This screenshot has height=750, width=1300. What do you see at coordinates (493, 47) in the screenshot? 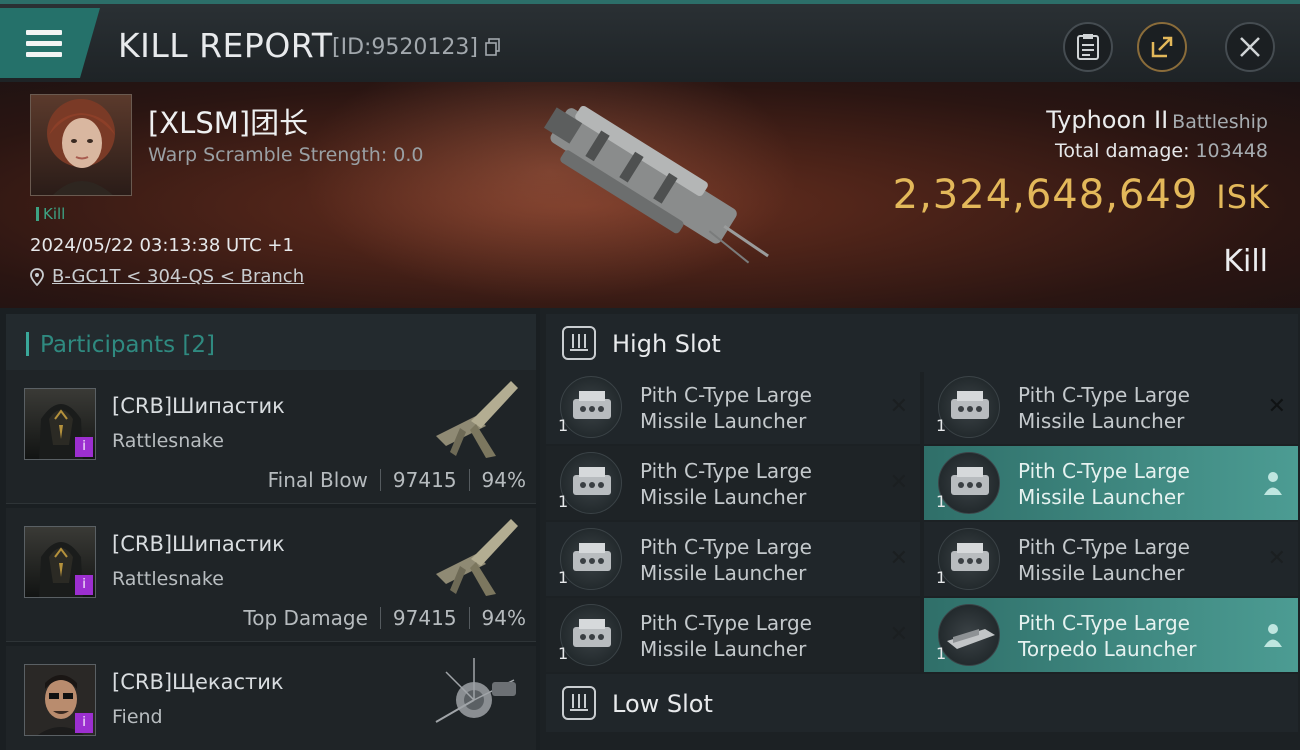
I see `copy-icon` at bounding box center [493, 47].